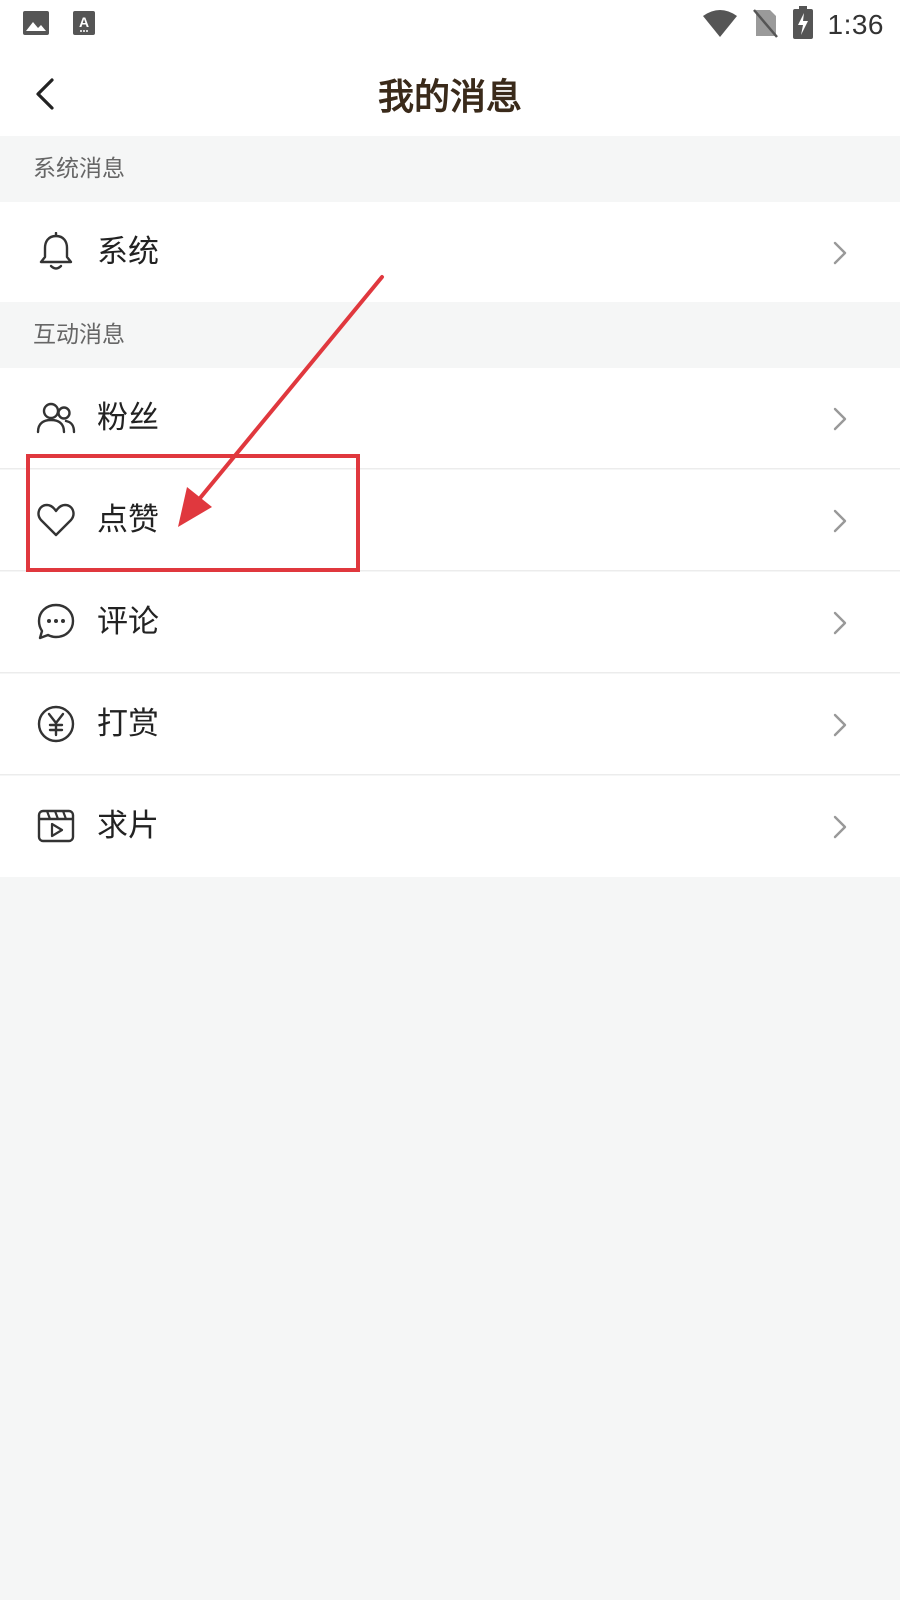  I want to click on list-item-label: 求片, so click(128, 826).